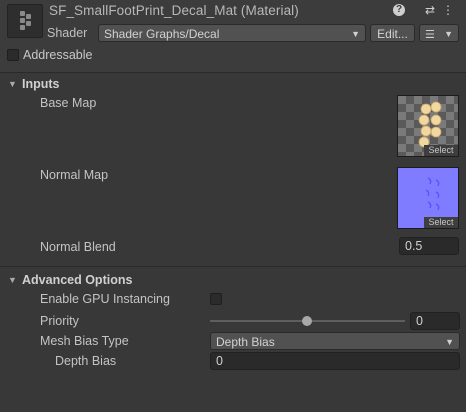 This screenshot has height=412, width=466. What do you see at coordinates (25, 21) in the screenshot?
I see `material-icon` at bounding box center [25, 21].